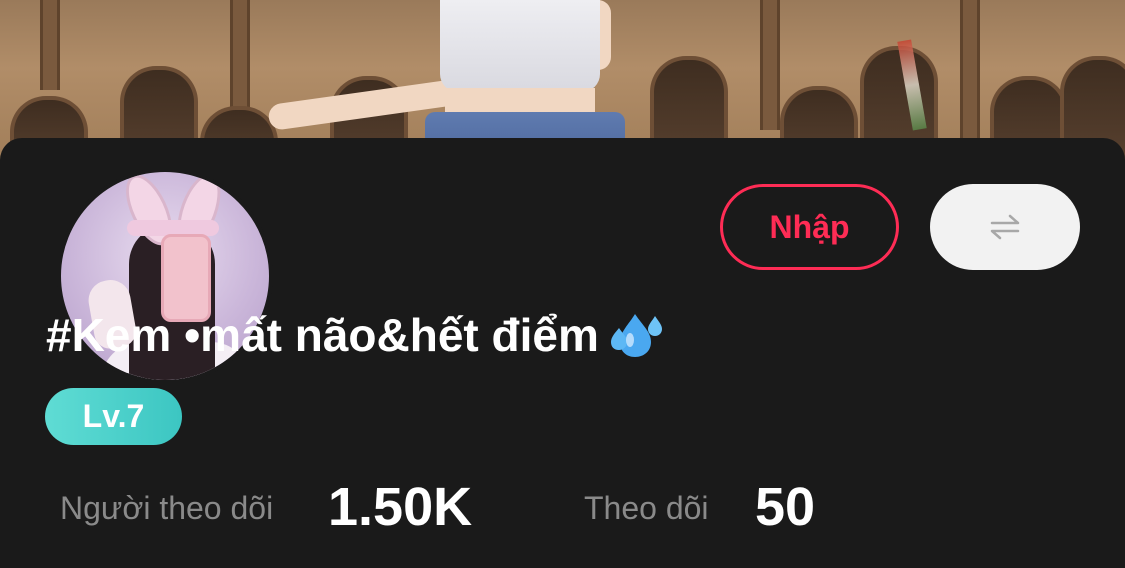 The width and height of the screenshot is (1125, 568). Describe the element at coordinates (809, 227) in the screenshot. I see `import-button: Nhập` at that location.